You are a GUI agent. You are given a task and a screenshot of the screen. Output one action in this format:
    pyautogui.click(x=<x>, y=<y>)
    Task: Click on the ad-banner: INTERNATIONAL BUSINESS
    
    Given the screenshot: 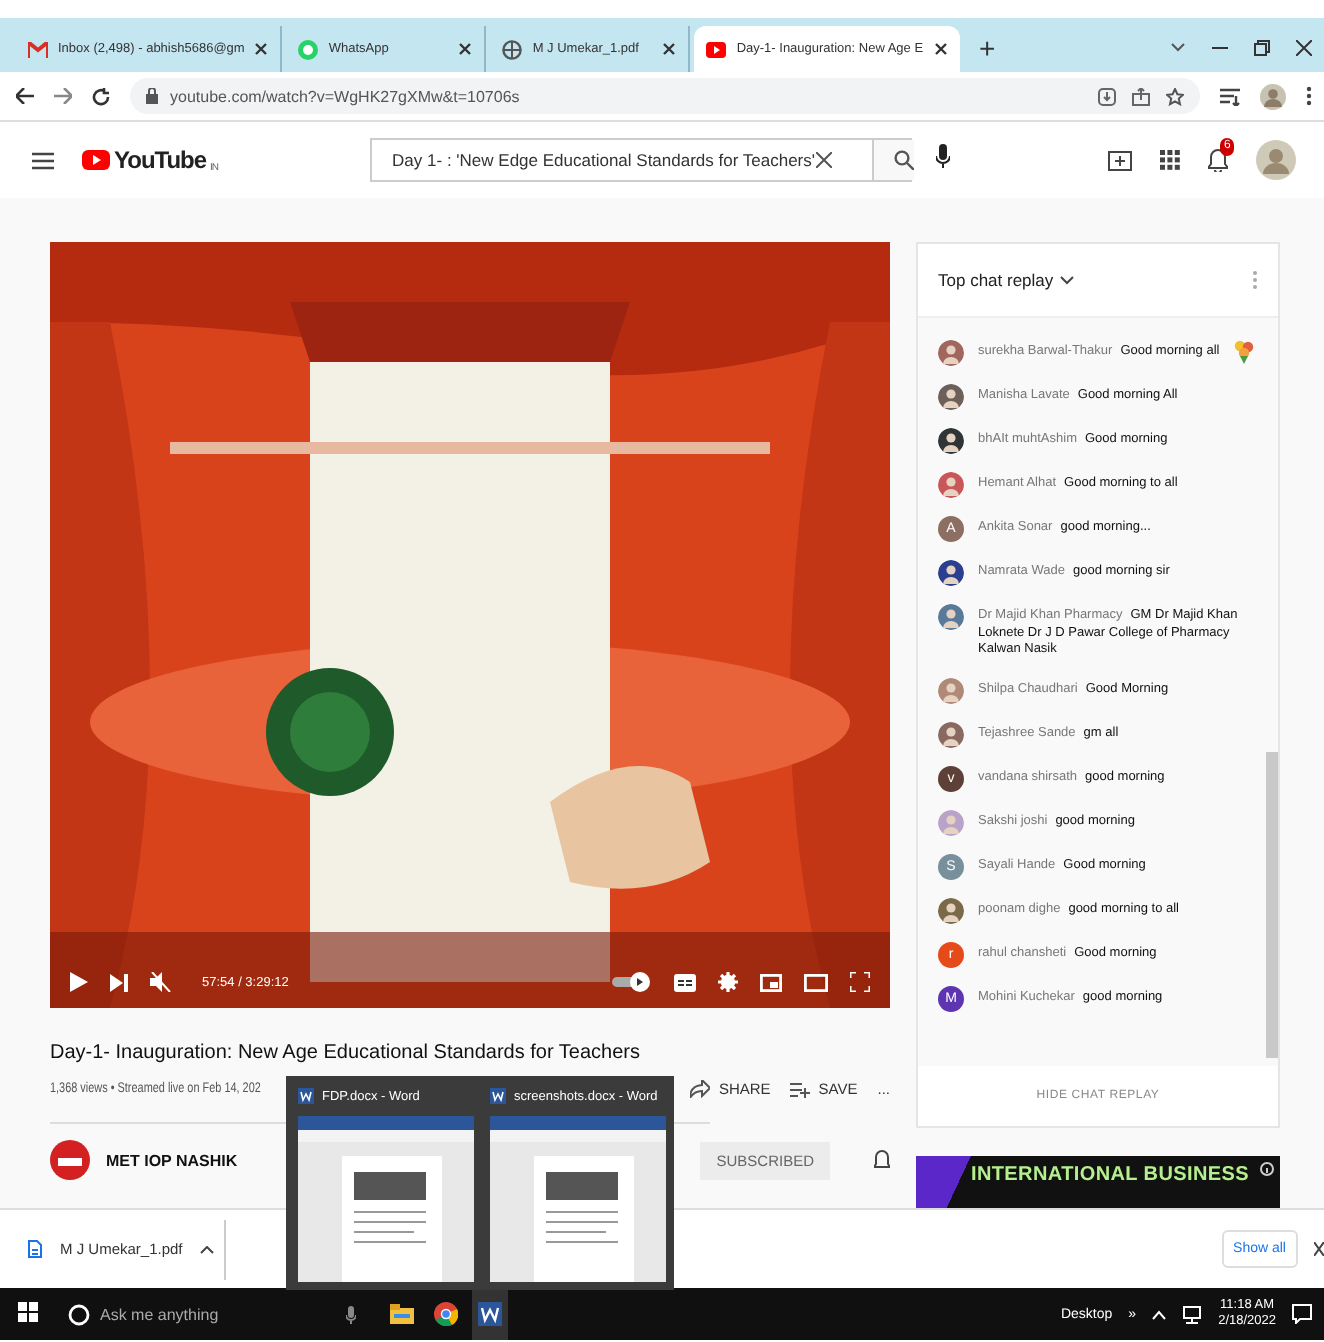 What is the action you would take?
    pyautogui.click(x=1098, y=1182)
    